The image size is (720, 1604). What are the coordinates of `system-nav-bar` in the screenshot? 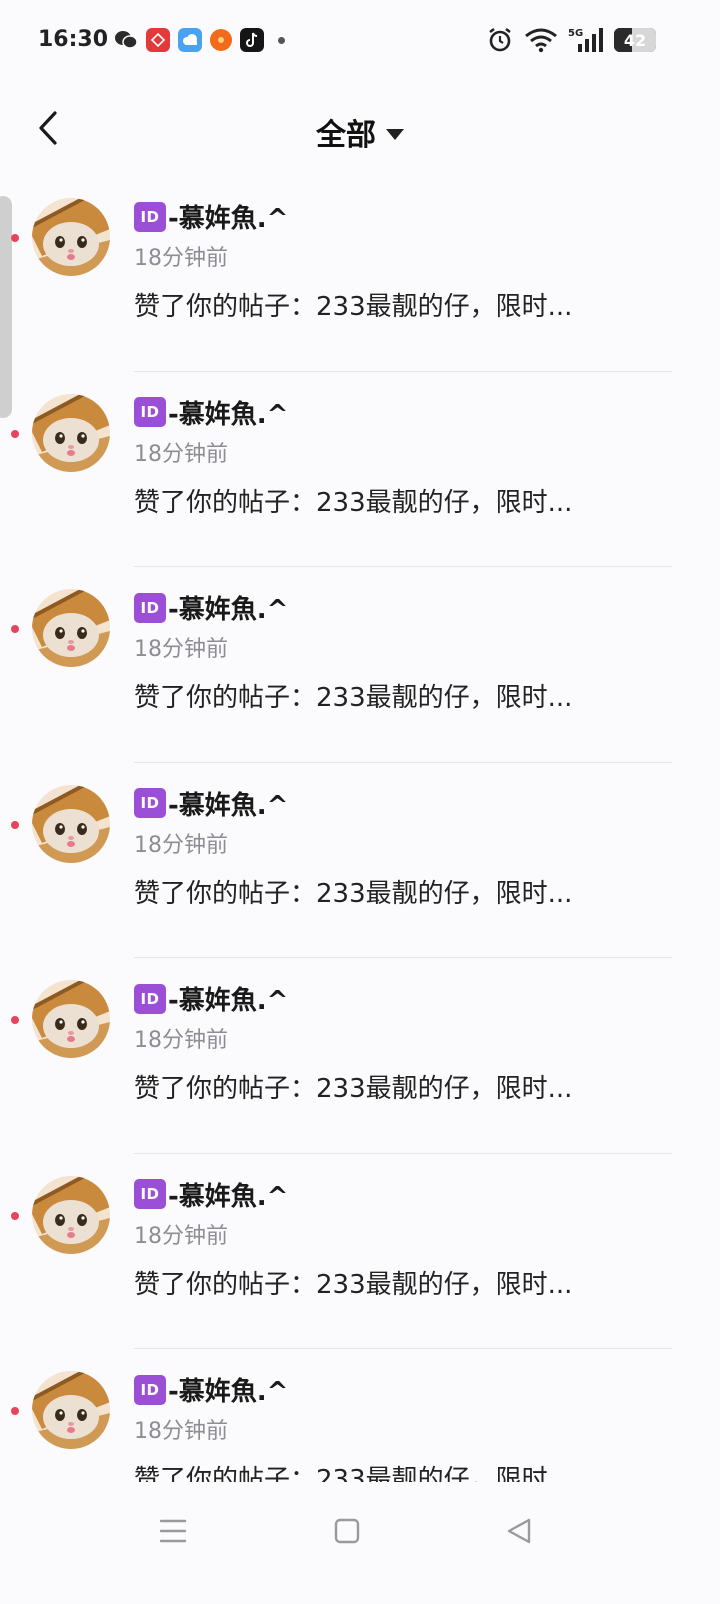 It's located at (360, 1543).